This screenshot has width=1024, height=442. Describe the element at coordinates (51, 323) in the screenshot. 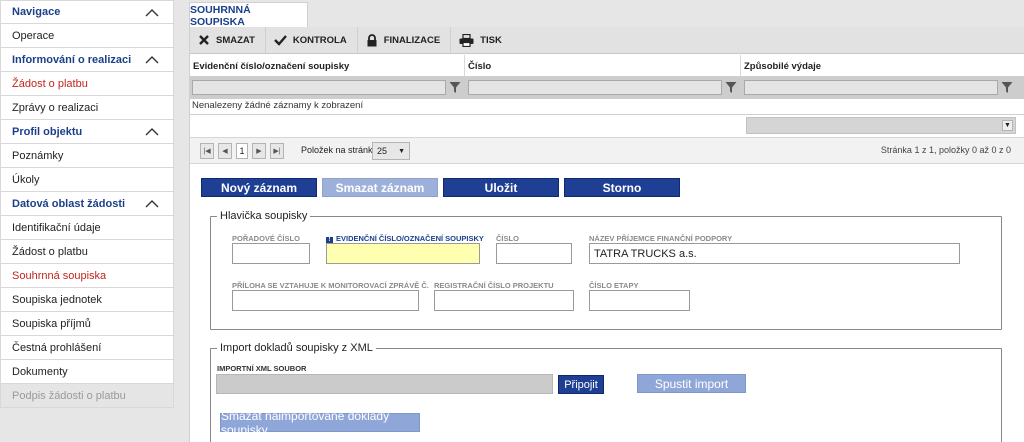

I see `sidebar-item-label: Soupiska příjmů` at that location.